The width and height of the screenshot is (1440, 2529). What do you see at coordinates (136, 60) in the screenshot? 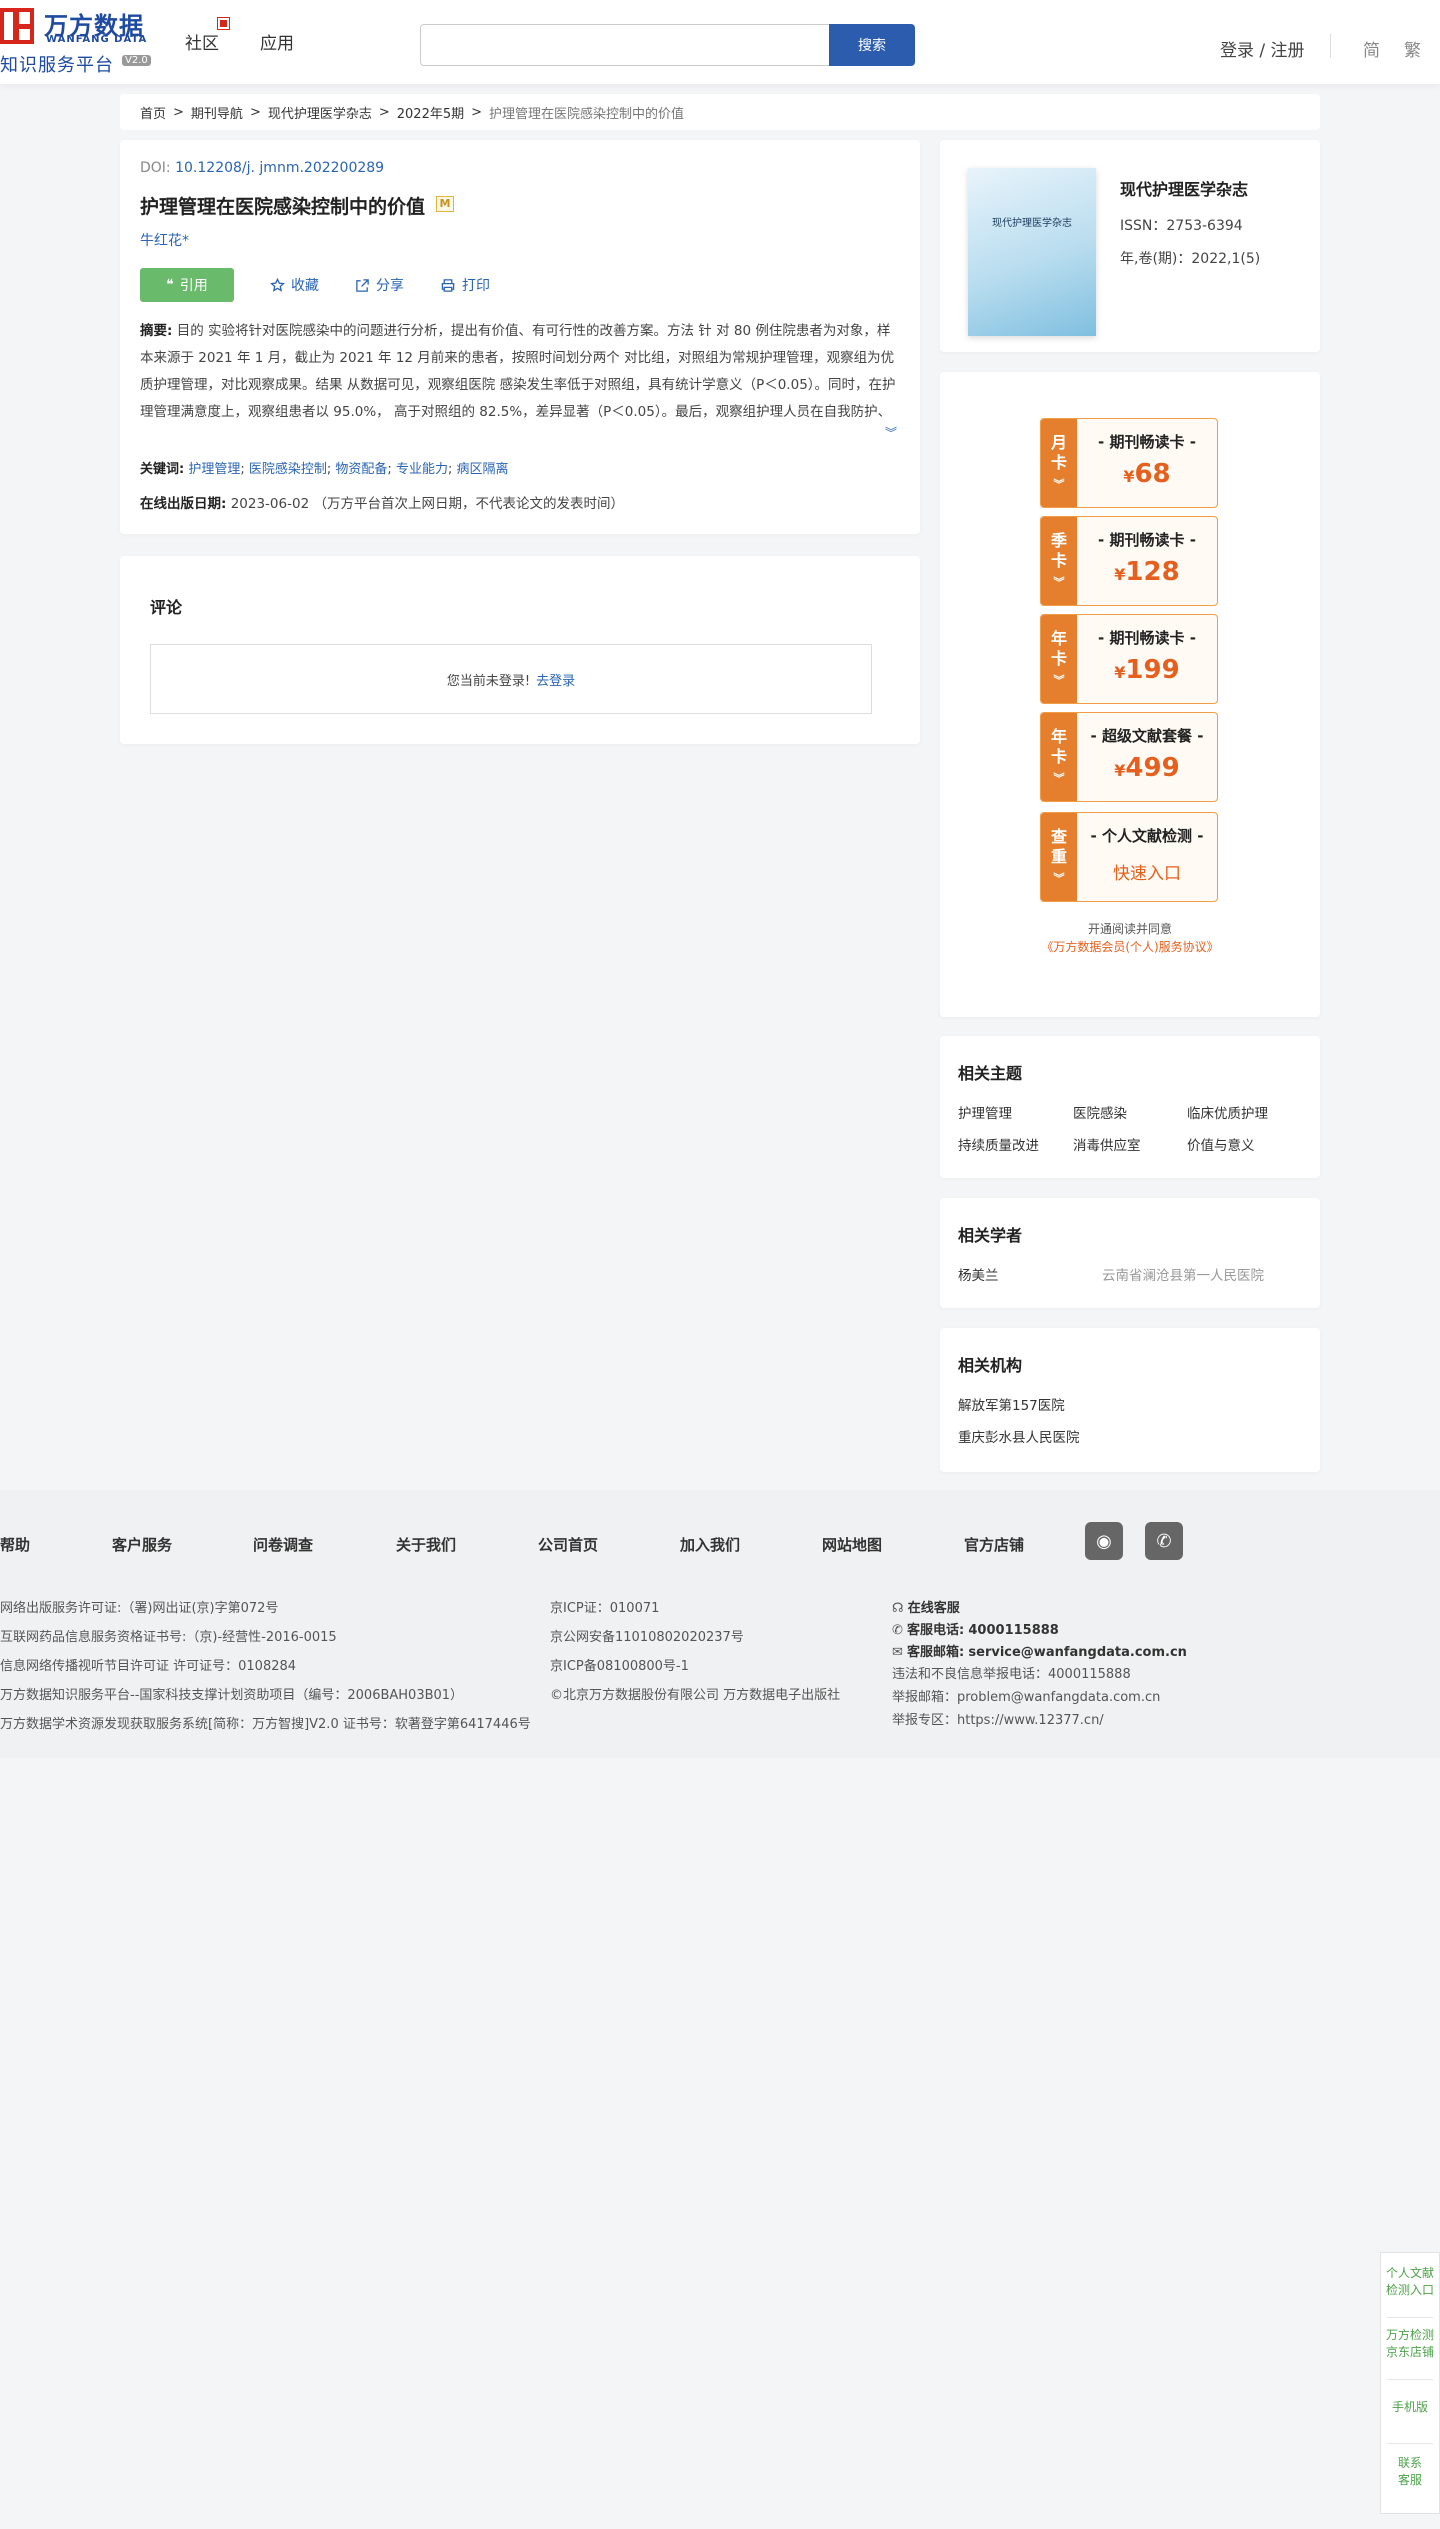
I see `version-badge: V2.0` at bounding box center [136, 60].